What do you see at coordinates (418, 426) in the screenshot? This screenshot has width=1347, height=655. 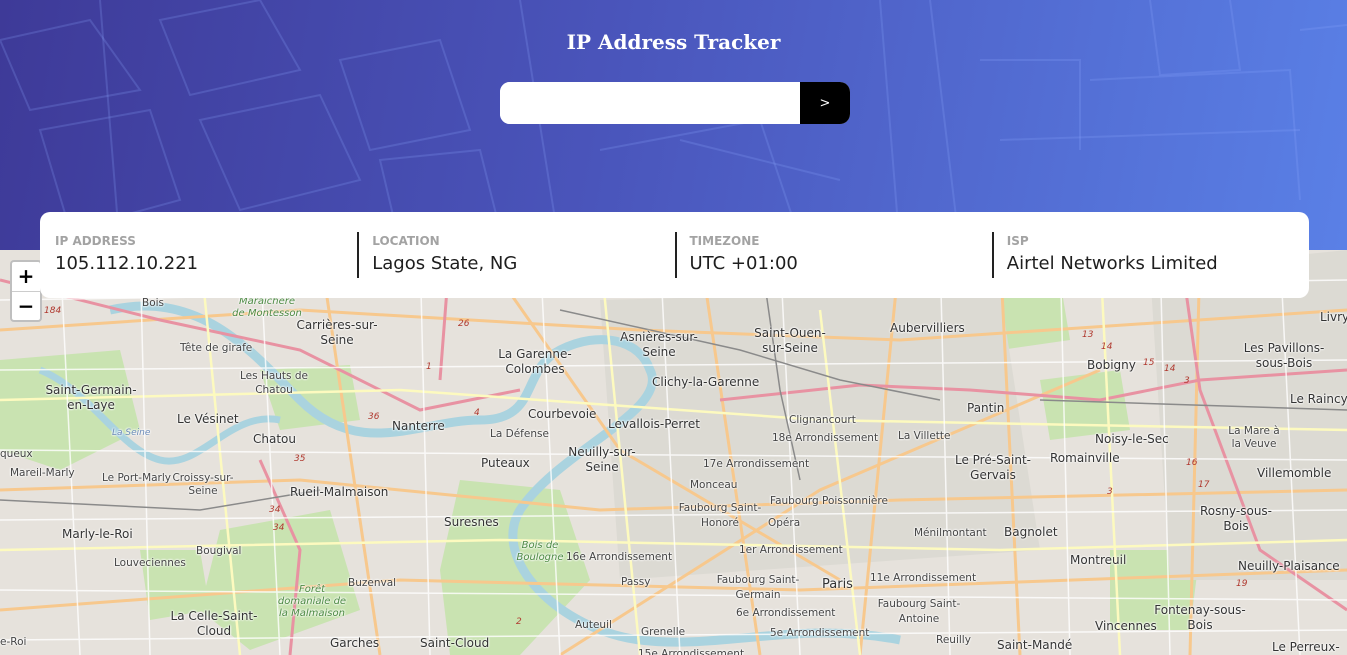 I see `map-label-nanterre: Nanterre` at bounding box center [418, 426].